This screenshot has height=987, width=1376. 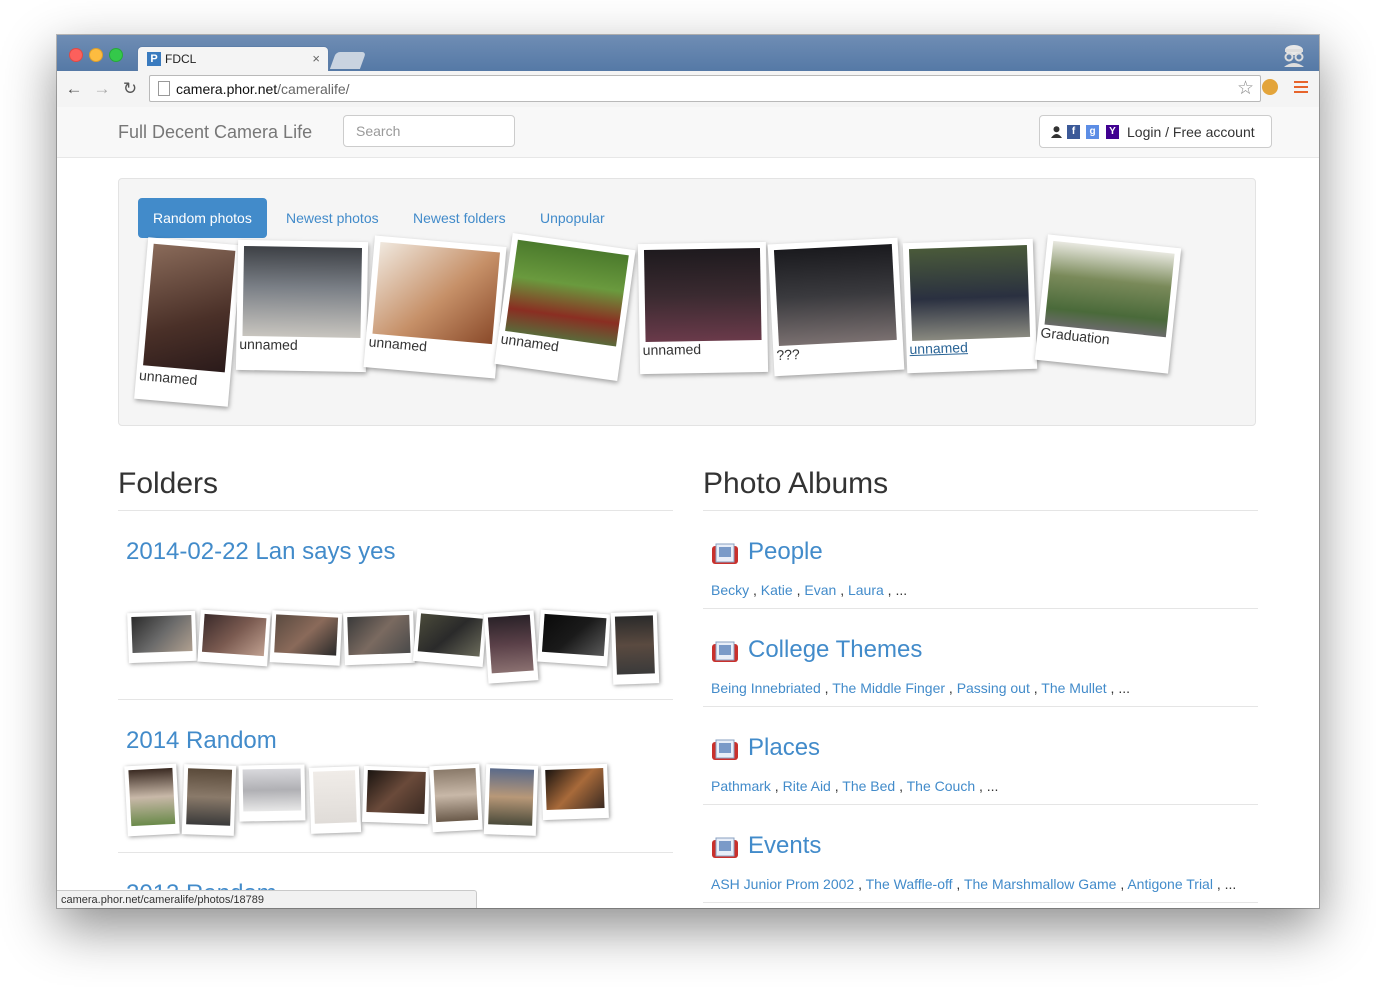 I want to click on photo-card: Graduation, so click(x=1108, y=304).